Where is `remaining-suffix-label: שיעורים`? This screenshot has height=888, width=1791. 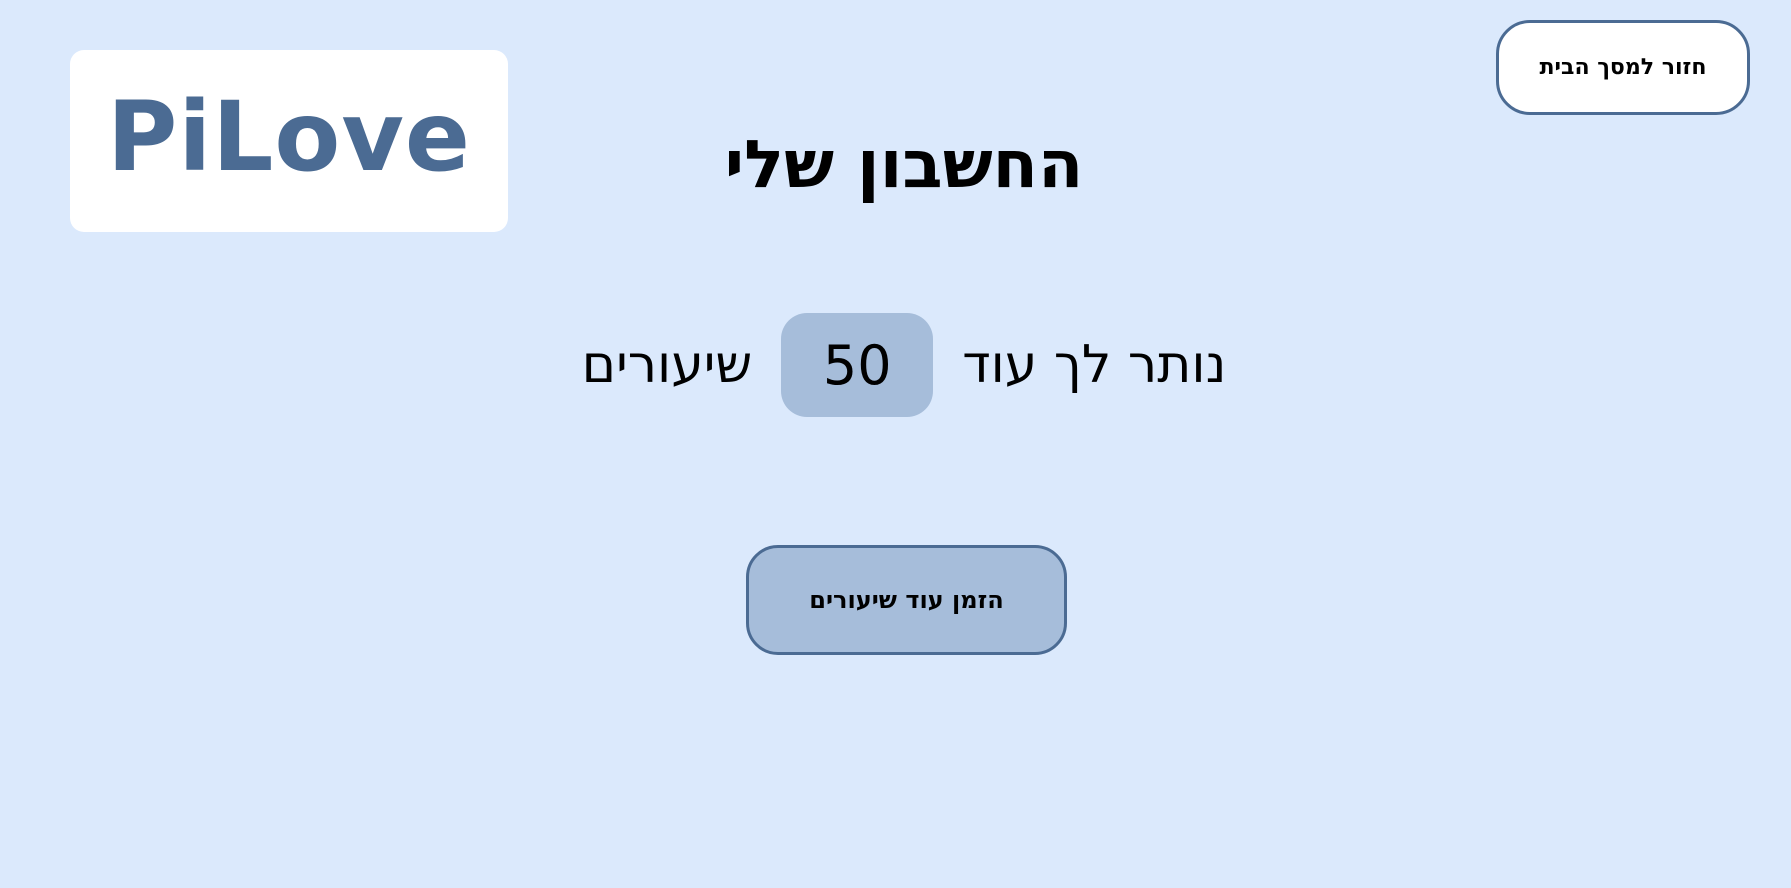
remaining-suffix-label: שיעורים is located at coordinates (667, 365).